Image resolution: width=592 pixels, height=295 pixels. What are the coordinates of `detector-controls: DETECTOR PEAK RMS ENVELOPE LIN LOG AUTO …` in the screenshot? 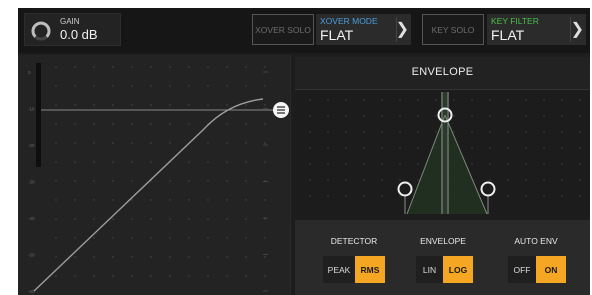 It's located at (442, 257).